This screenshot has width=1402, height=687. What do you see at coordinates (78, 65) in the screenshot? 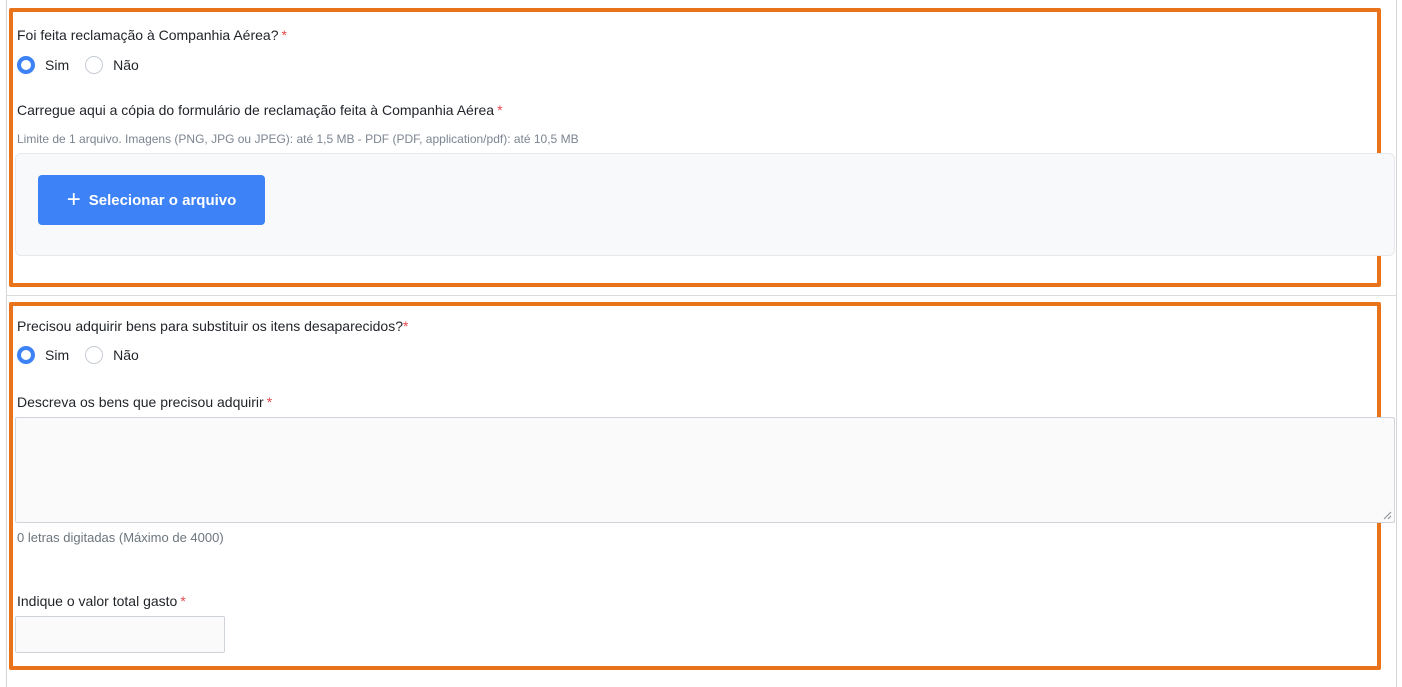
I see `complaint-radio-group: Sim Não` at bounding box center [78, 65].